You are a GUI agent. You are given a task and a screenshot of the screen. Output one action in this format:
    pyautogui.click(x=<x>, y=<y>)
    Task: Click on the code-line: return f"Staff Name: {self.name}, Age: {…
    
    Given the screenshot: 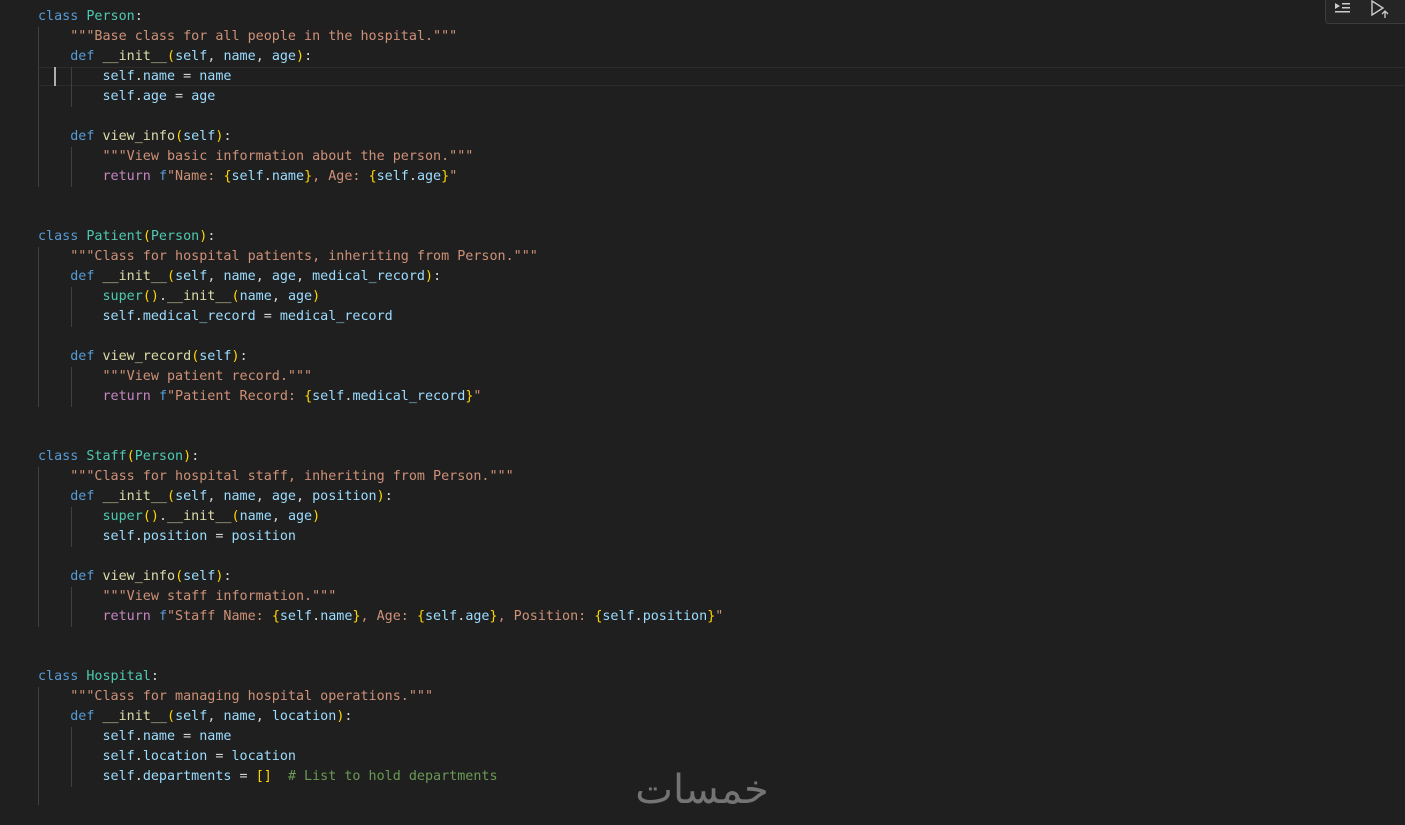 What is the action you would take?
    pyautogui.click(x=381, y=617)
    